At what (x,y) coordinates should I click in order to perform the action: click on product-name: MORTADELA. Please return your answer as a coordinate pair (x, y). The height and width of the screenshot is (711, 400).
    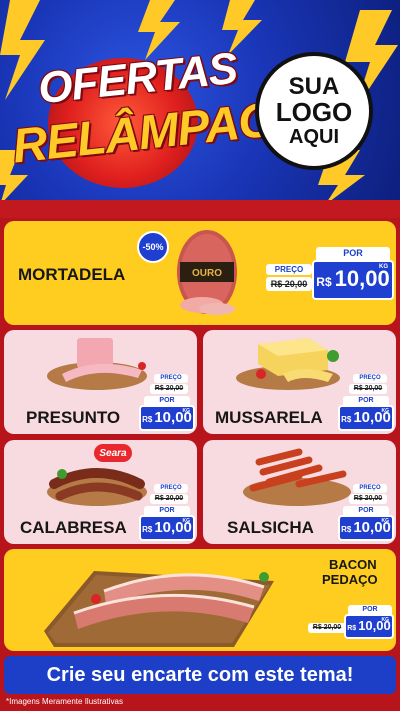
    Looking at the image, I should click on (72, 274).